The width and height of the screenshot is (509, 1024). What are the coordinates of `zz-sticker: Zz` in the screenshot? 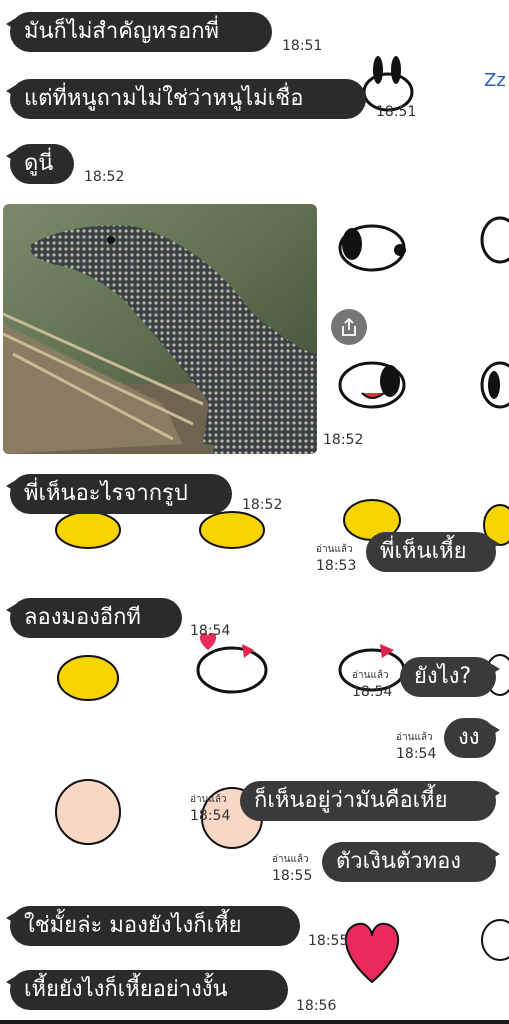 It's located at (495, 80).